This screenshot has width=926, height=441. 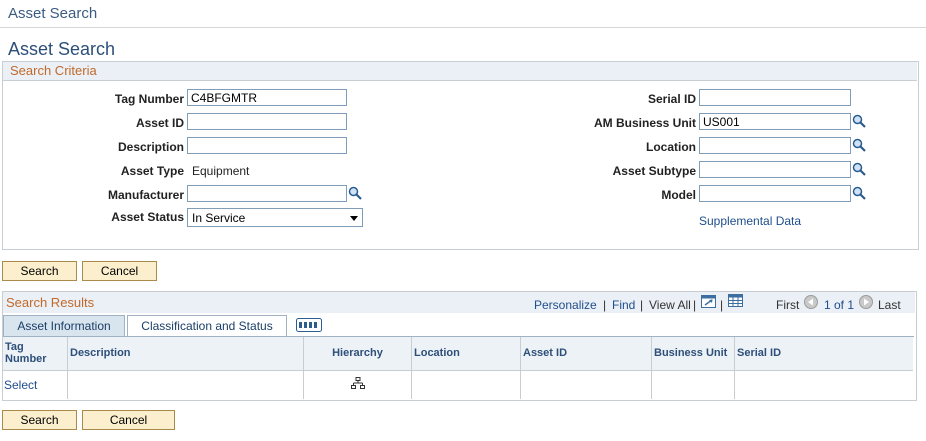 What do you see at coordinates (693, 384) in the screenshot?
I see `business-unit-cell` at bounding box center [693, 384].